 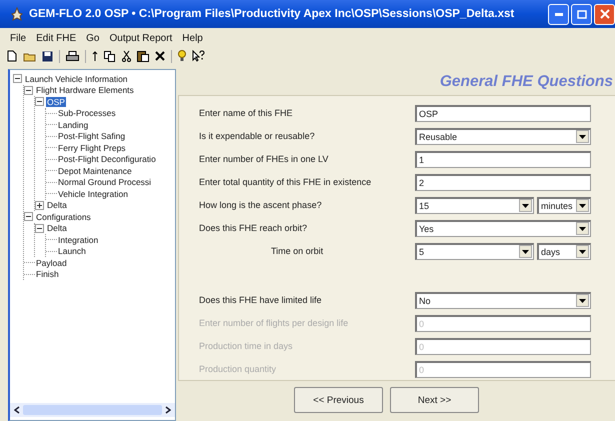 I want to click on new-file-icon, so click(x=12, y=56).